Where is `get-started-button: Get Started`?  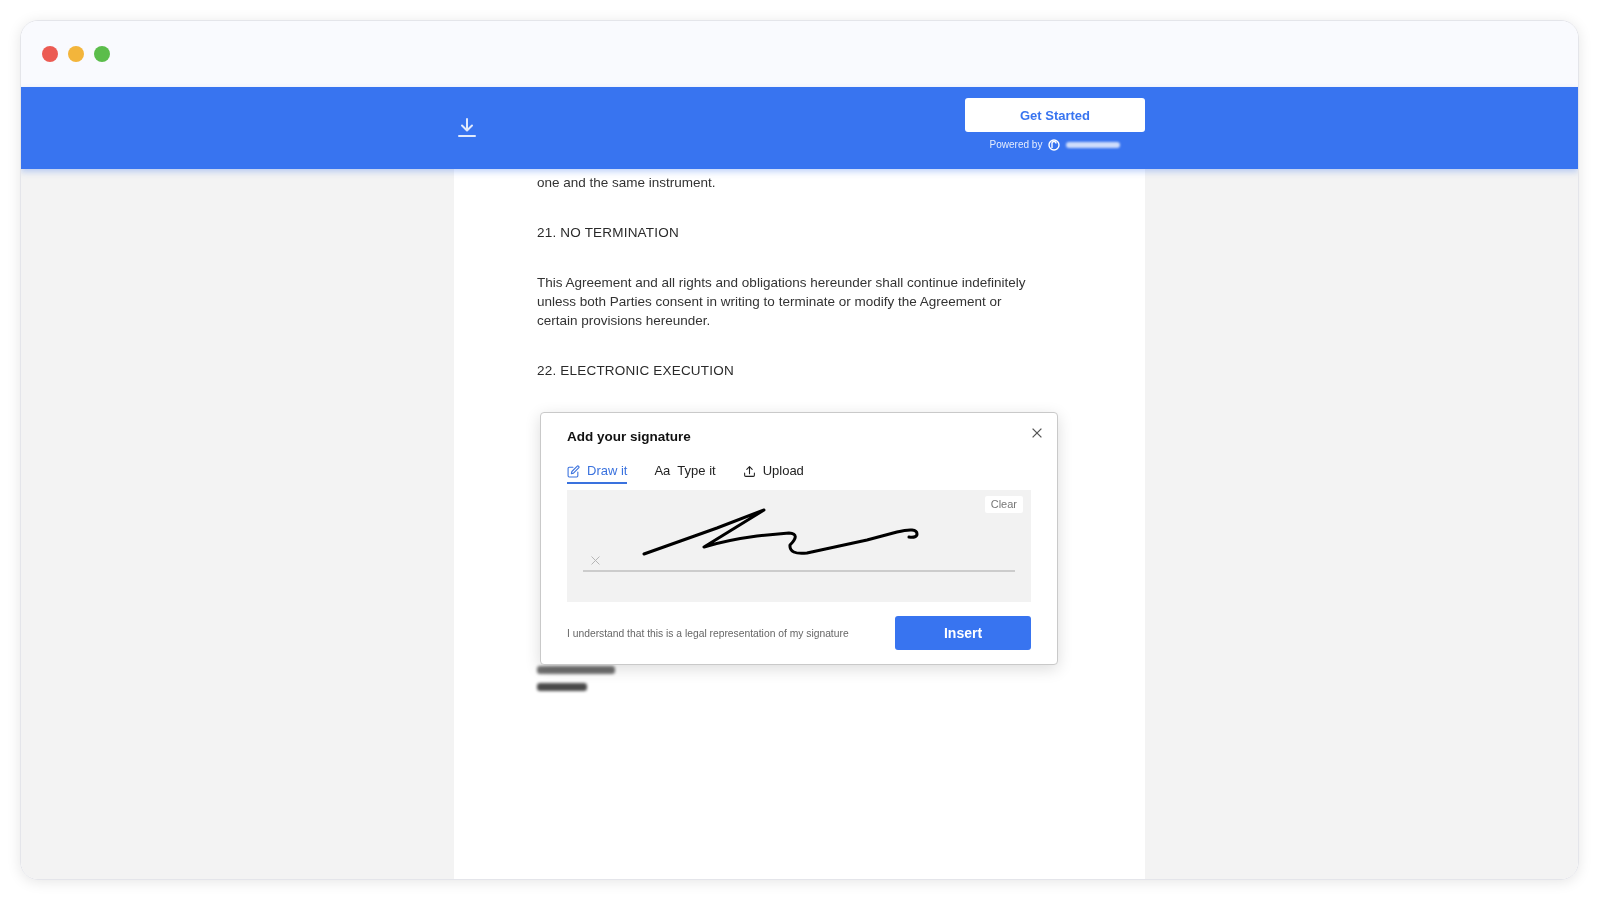
get-started-button: Get Started is located at coordinates (1055, 115).